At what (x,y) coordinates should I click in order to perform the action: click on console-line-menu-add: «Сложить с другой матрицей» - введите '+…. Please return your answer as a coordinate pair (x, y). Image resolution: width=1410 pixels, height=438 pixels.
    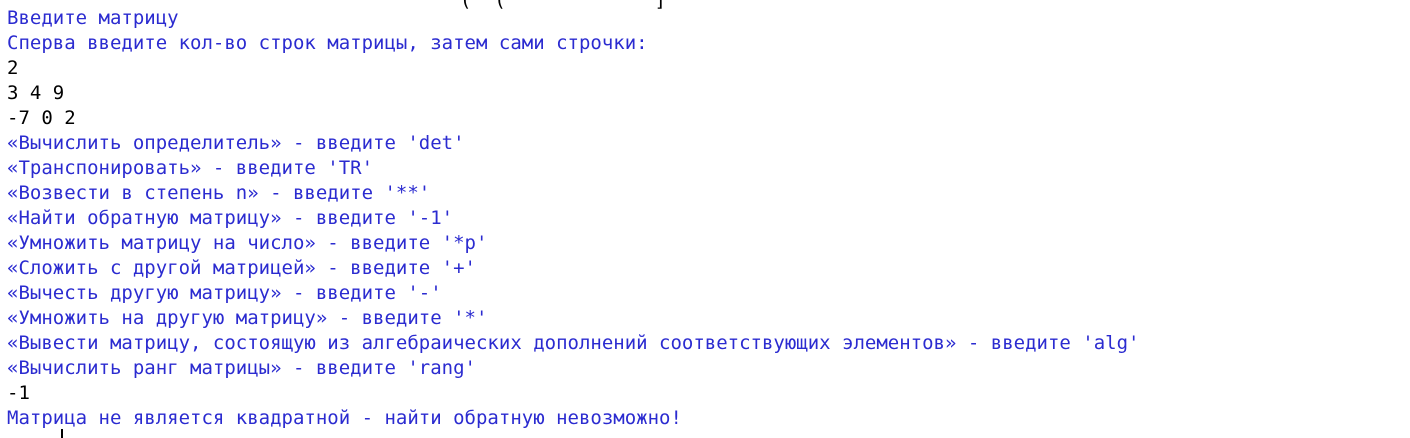
    Looking at the image, I should click on (241, 268).